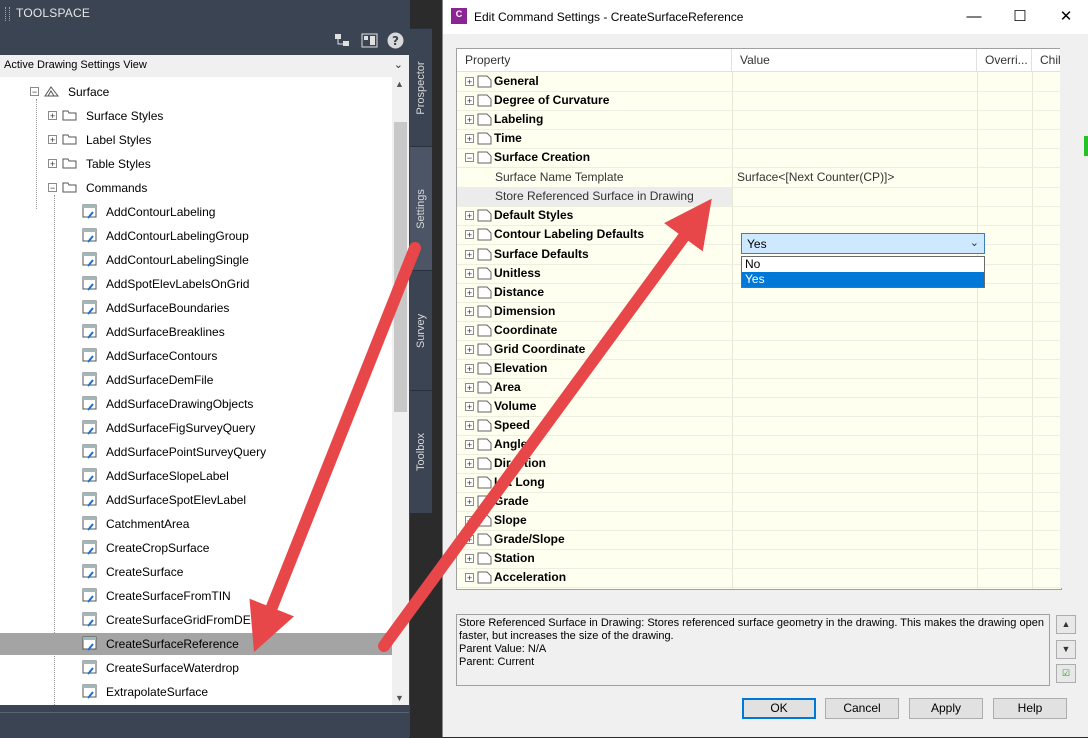 The image size is (1088, 738). I want to click on property-row: + Grid Coordinate, so click(759, 349).